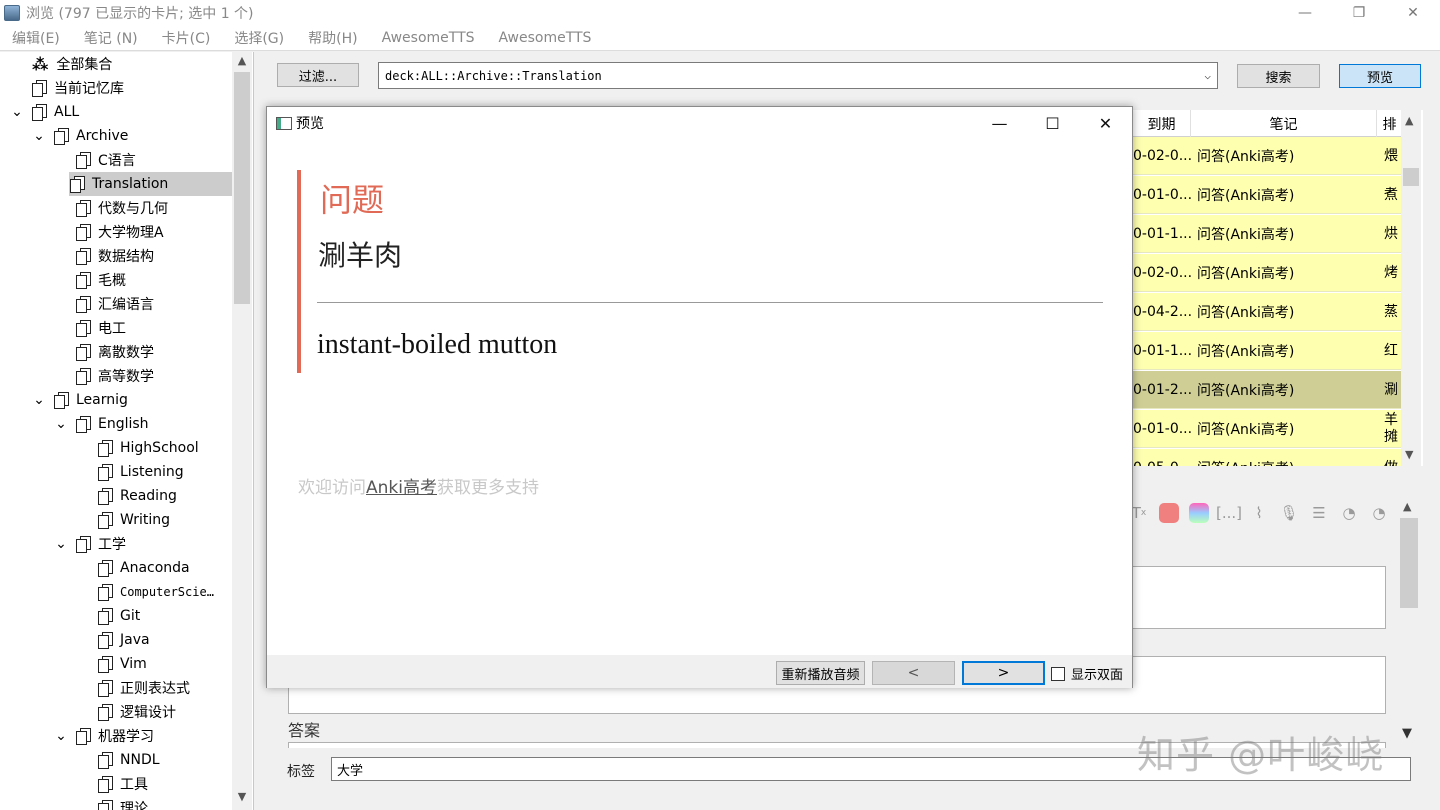 The height and width of the screenshot is (810, 1440). What do you see at coordinates (1409, 563) in the screenshot?
I see `editor-scroll-thumb` at bounding box center [1409, 563].